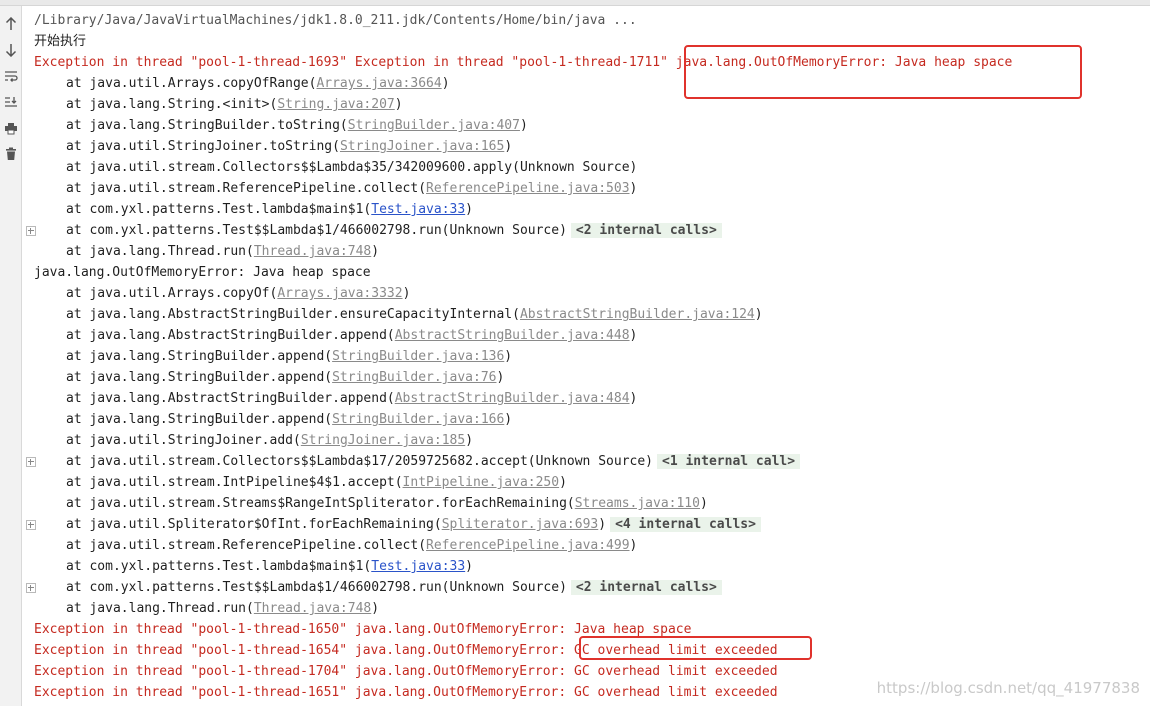 This screenshot has height=706, width=1150. What do you see at coordinates (729, 461) in the screenshot?
I see `internal-calls-fold: <1 internal call>` at bounding box center [729, 461].